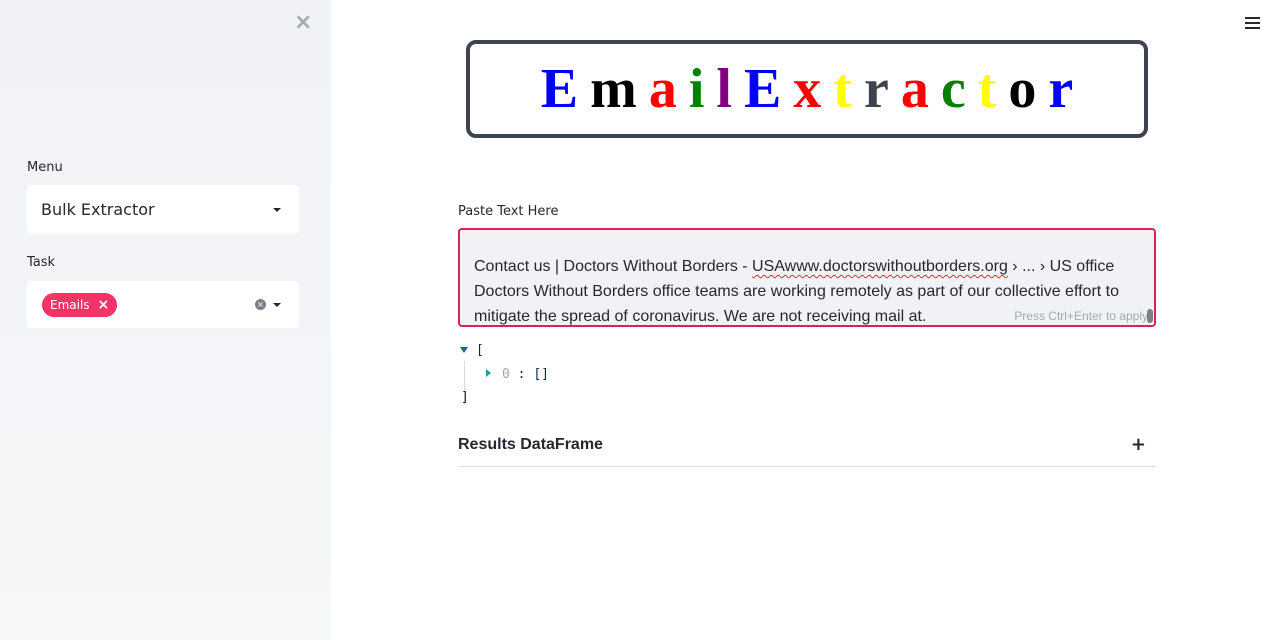 This screenshot has width=1277, height=640. What do you see at coordinates (163, 304) in the screenshot?
I see `task-multiselect: Emails × ×` at bounding box center [163, 304].